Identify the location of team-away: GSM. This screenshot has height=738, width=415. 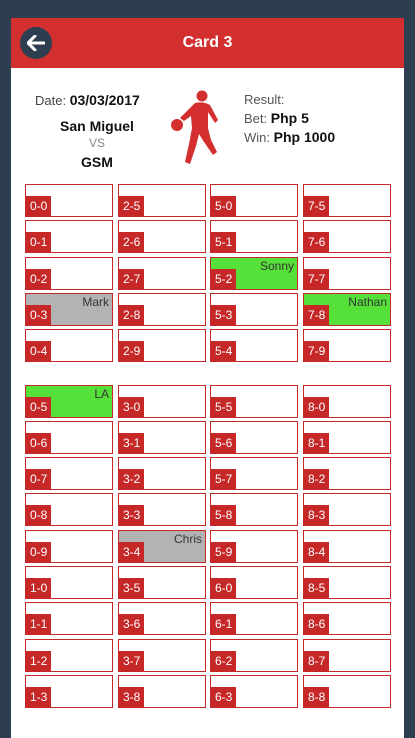
(97, 162).